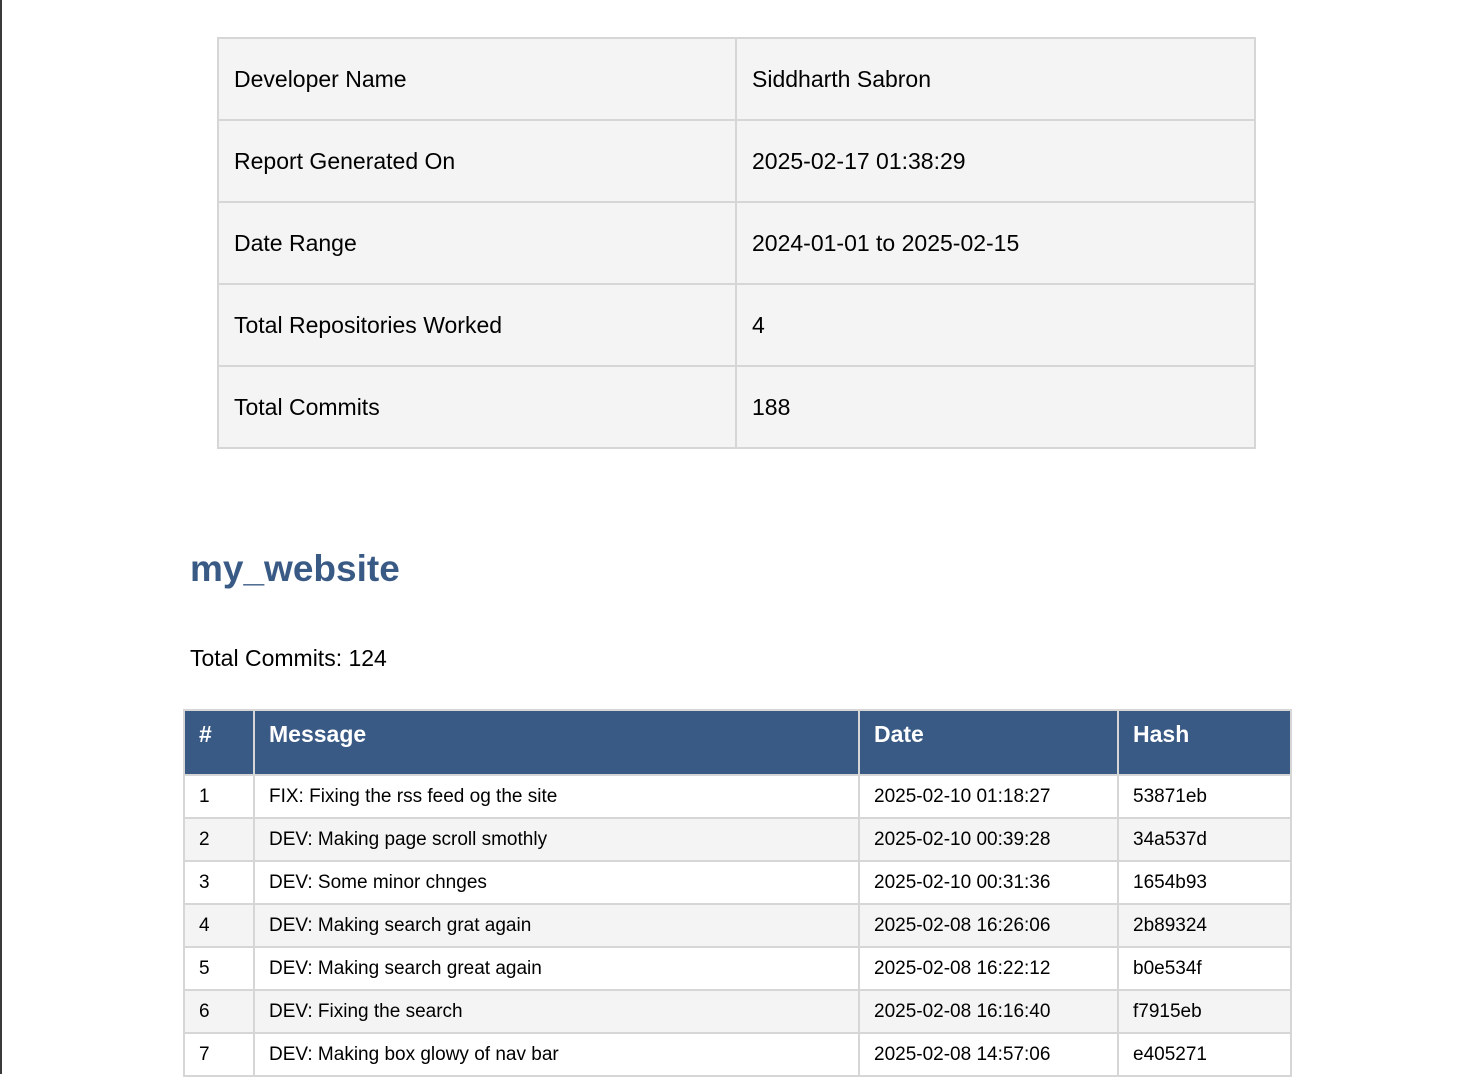 This screenshot has height=1077, width=1470. I want to click on commit-hash: e405271, so click(1204, 1054).